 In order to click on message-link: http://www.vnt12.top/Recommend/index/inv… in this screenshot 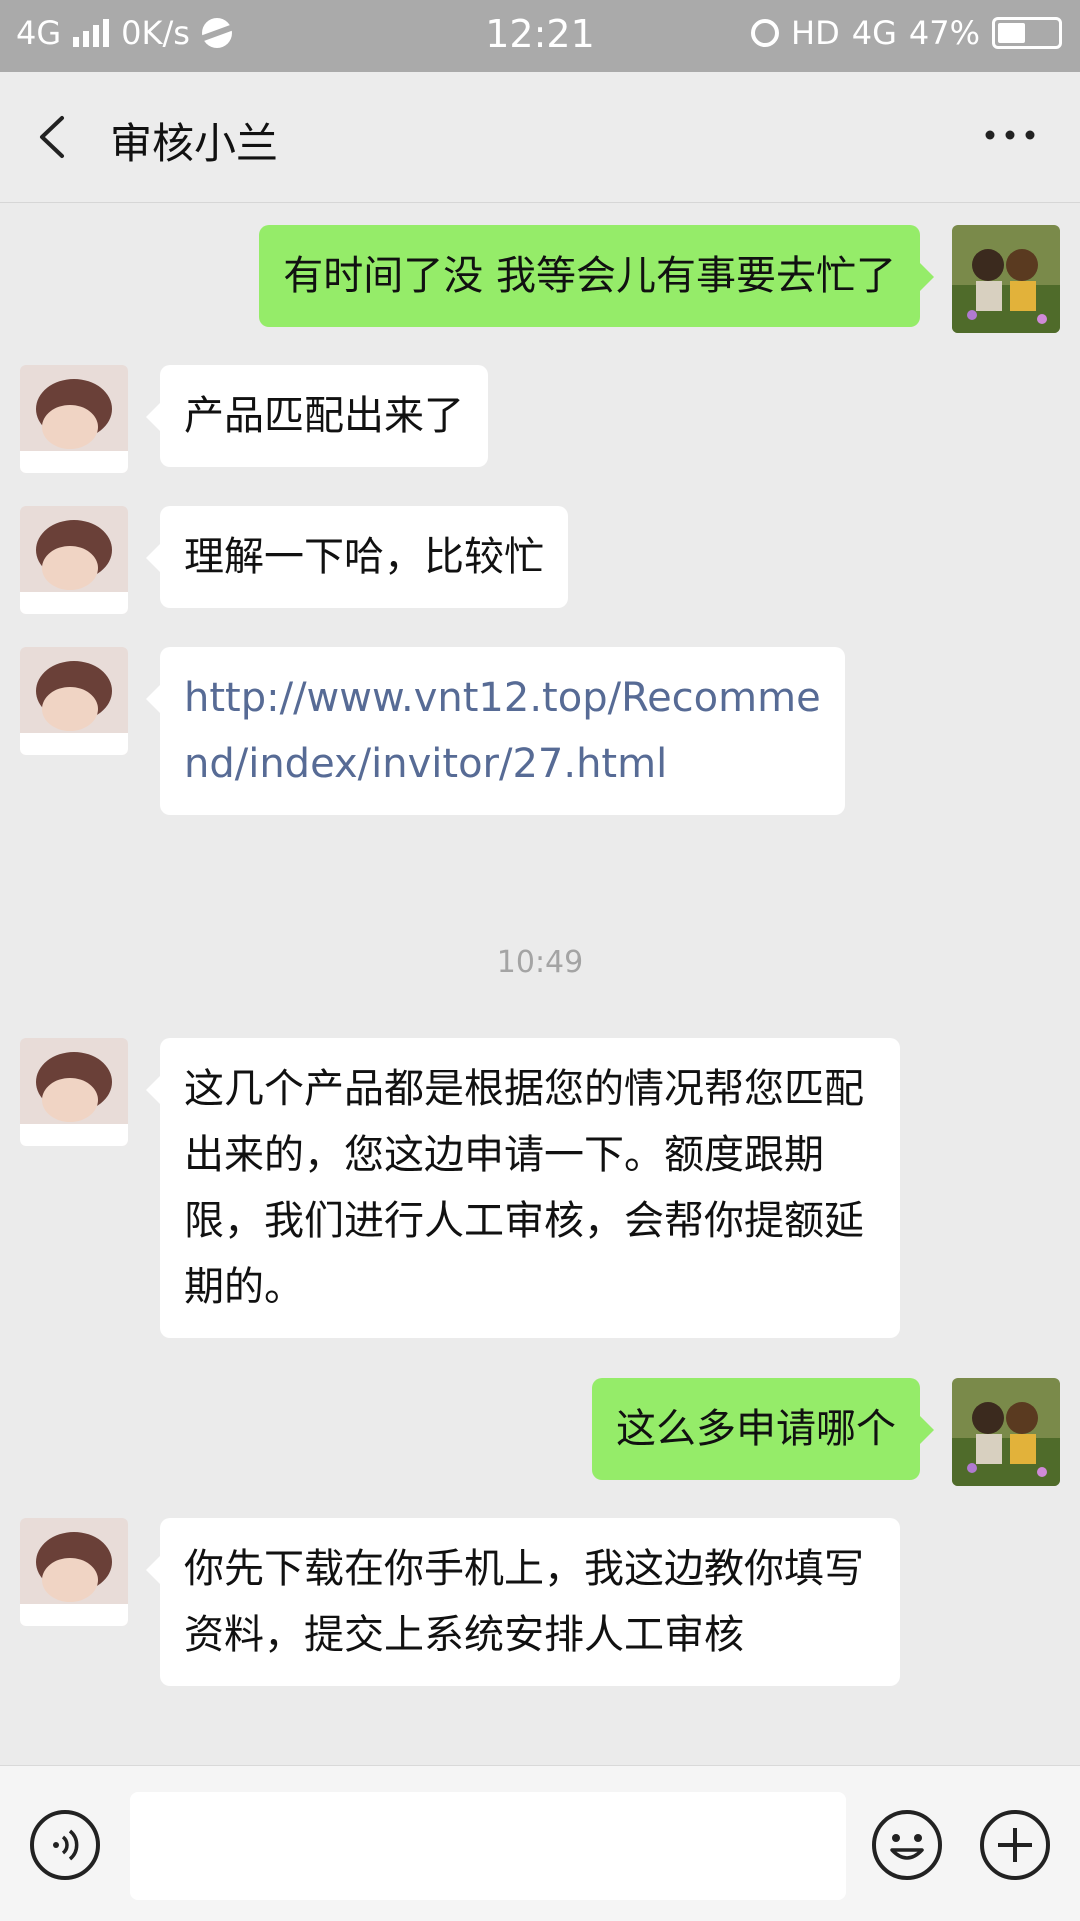, I will do `click(495, 731)`.